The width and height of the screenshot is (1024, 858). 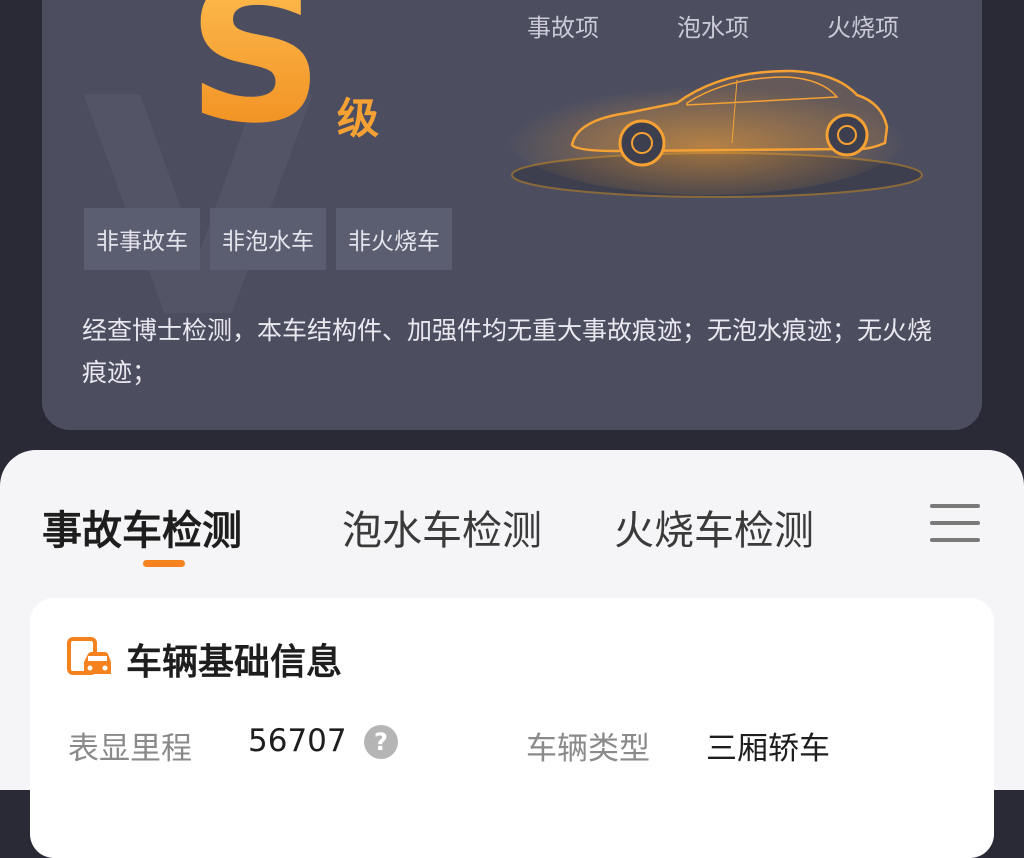 I want to click on vehicle-document-icon, so click(x=89, y=658).